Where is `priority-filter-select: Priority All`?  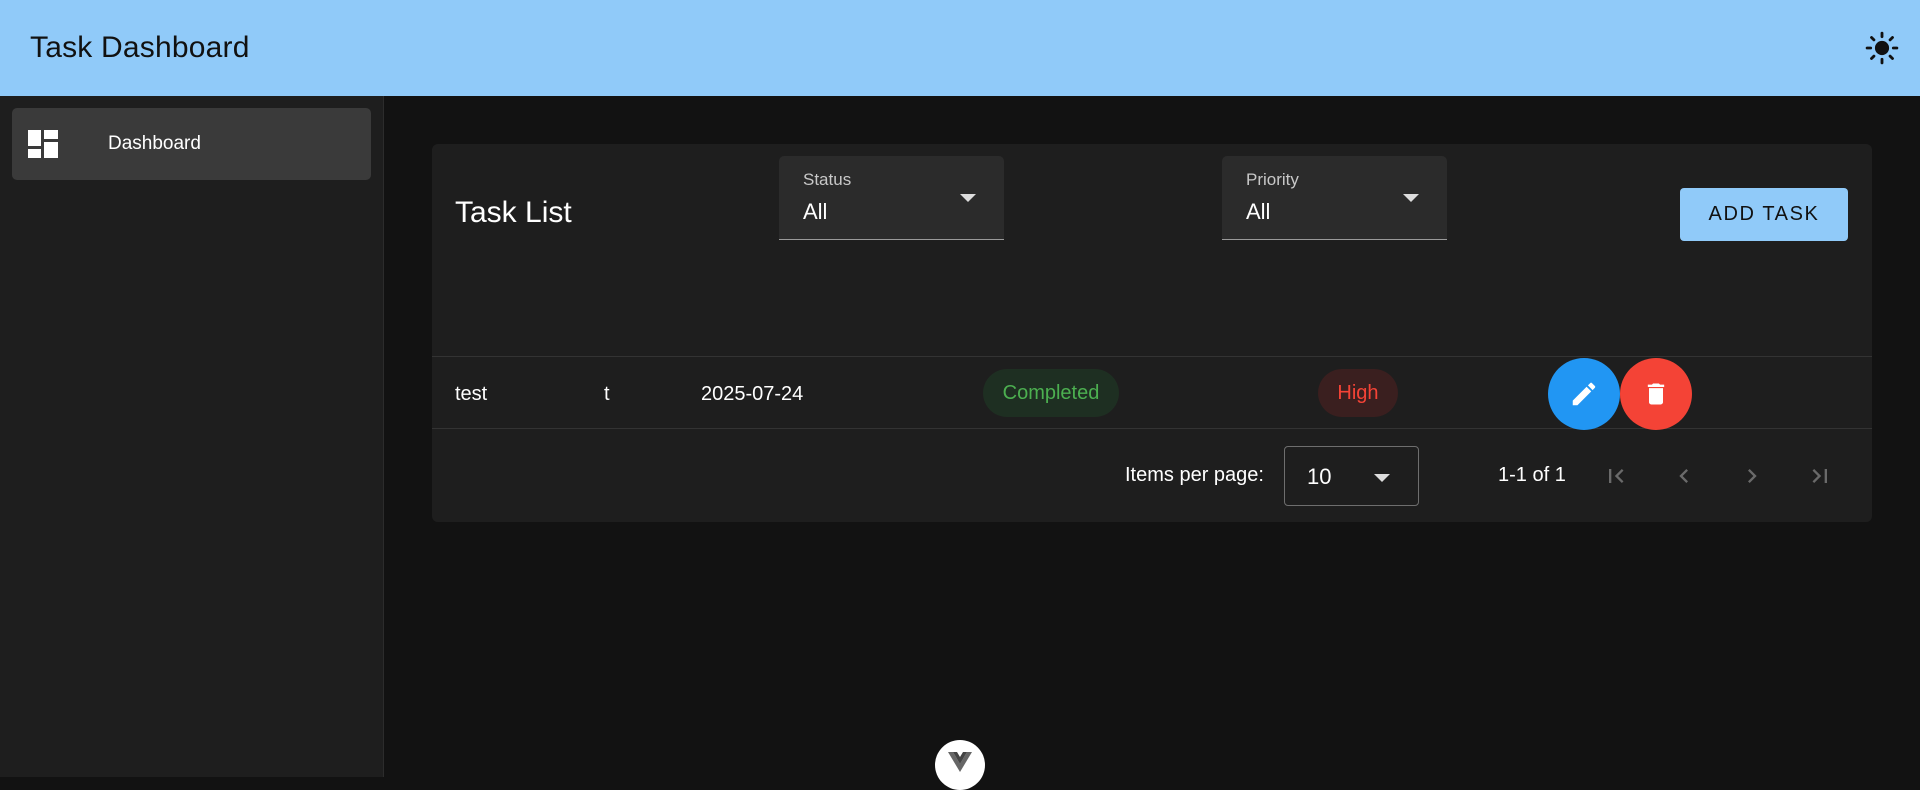 priority-filter-select: Priority All is located at coordinates (1334, 198).